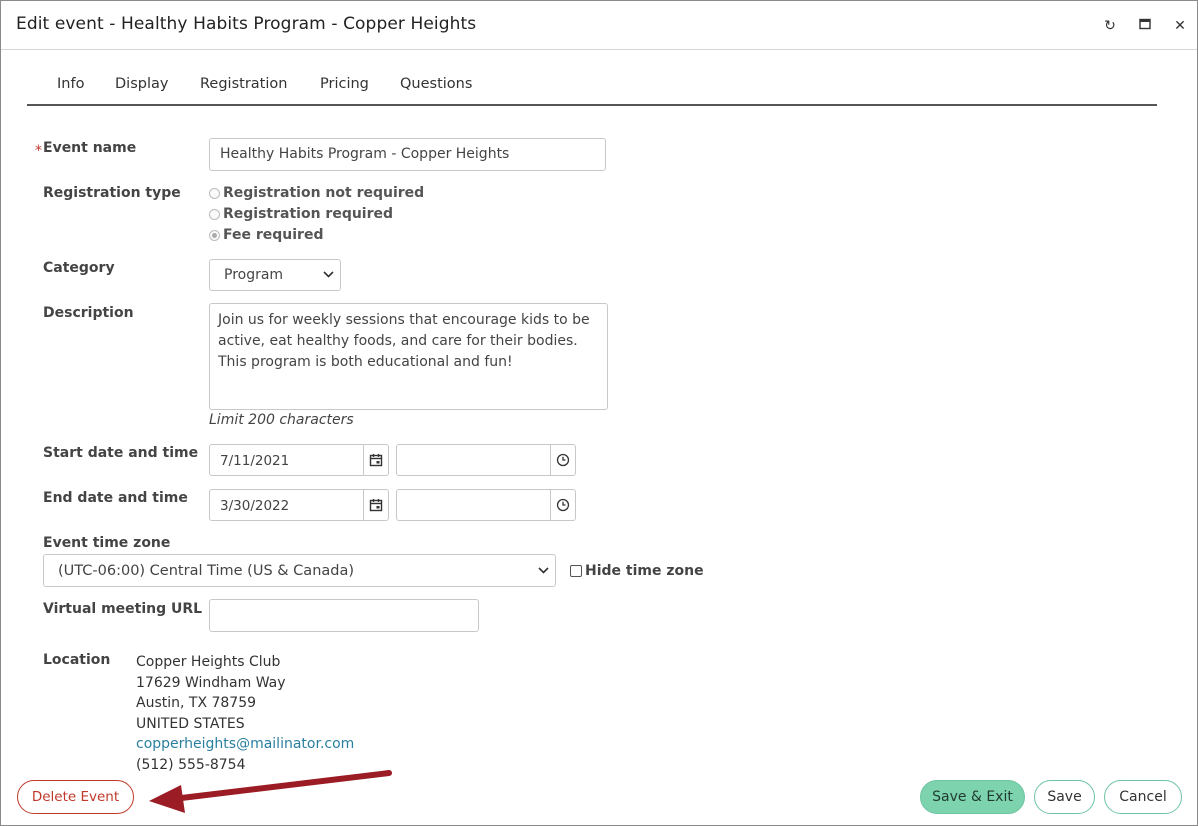 The image size is (1198, 826). Describe the element at coordinates (75, 797) in the screenshot. I see `delete-event-button: Delete Event` at that location.